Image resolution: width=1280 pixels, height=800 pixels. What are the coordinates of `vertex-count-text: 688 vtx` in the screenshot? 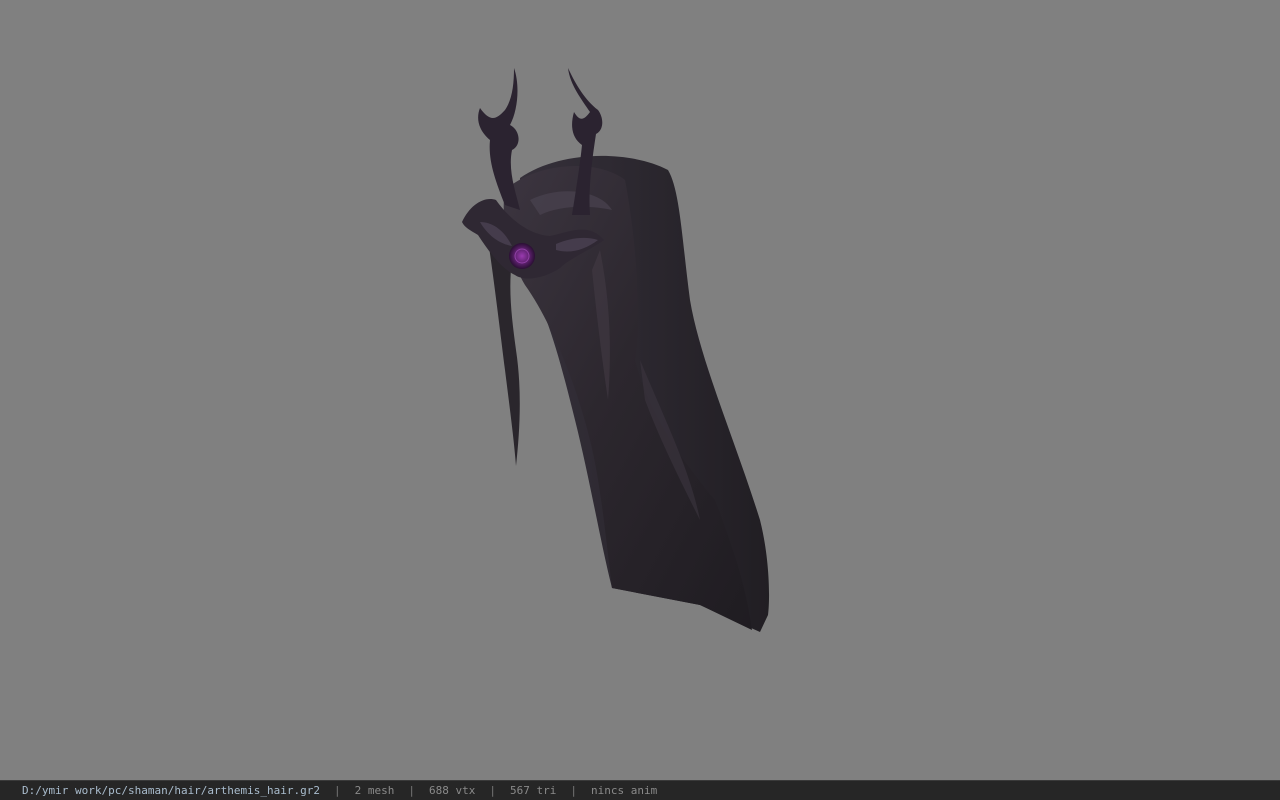 It's located at (452, 790).